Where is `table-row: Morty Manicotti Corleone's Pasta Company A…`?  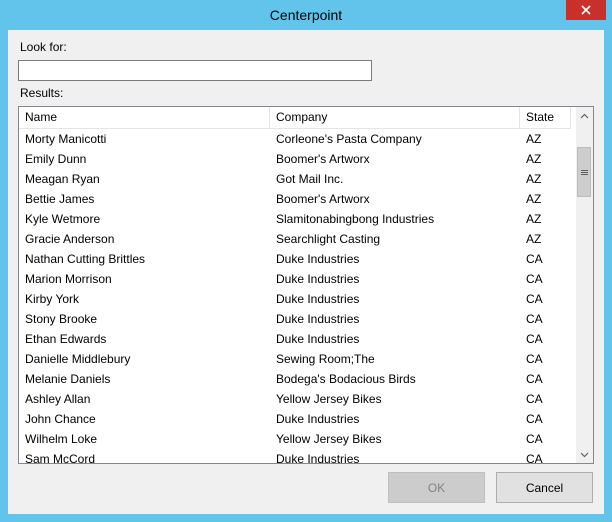
table-row: Morty Manicotti Corleone's Pasta Company A… is located at coordinates (295, 139).